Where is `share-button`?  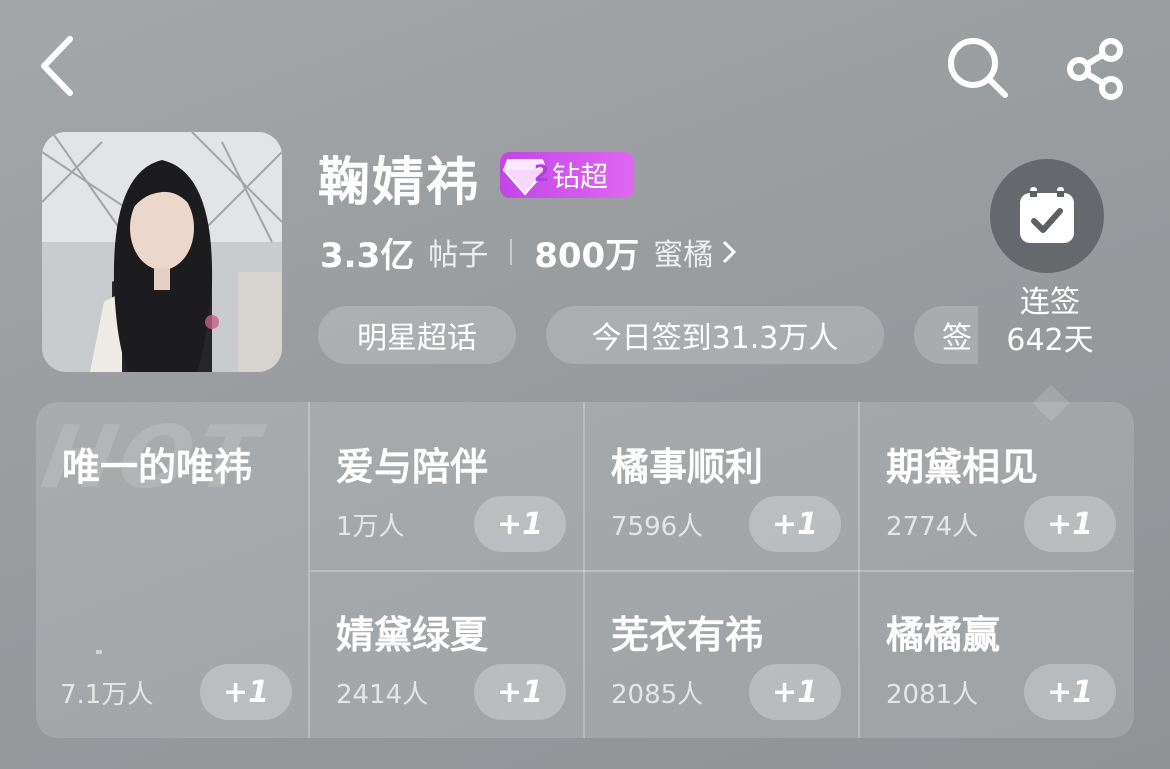
share-button is located at coordinates (1096, 69).